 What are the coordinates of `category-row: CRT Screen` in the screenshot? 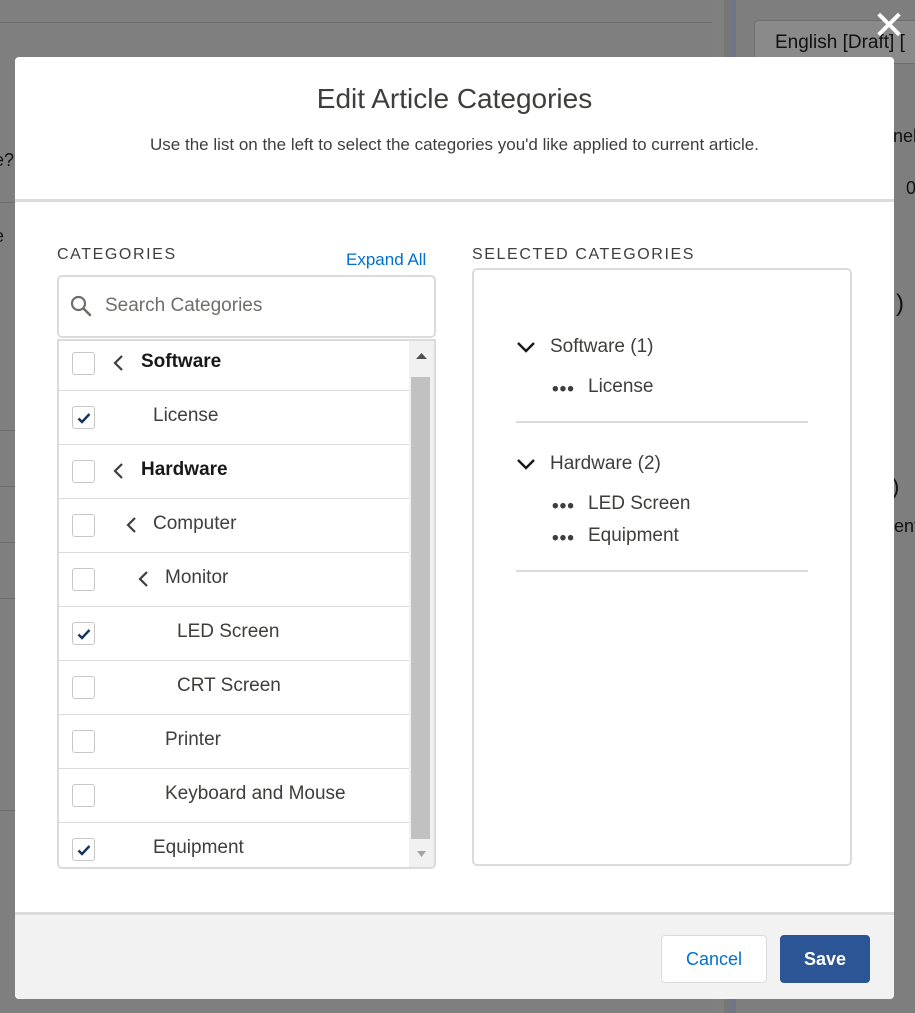 It's located at (234, 688).